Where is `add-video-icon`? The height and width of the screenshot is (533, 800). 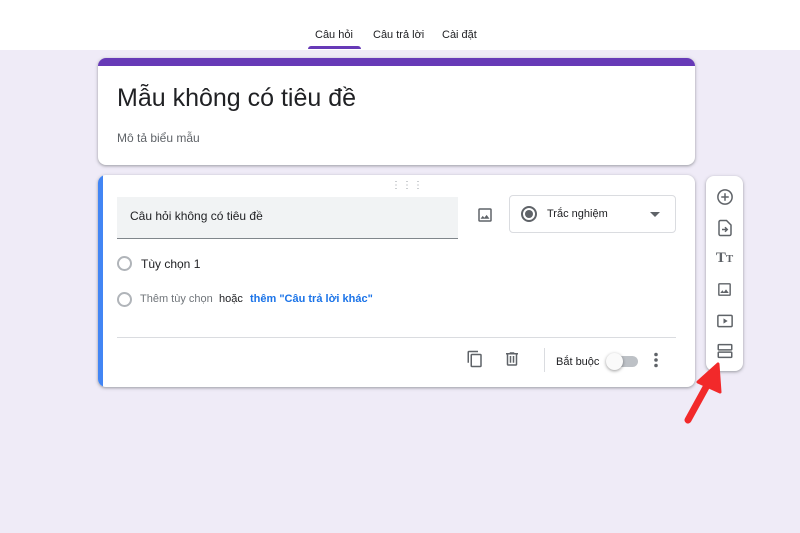 add-video-icon is located at coordinates (724, 320).